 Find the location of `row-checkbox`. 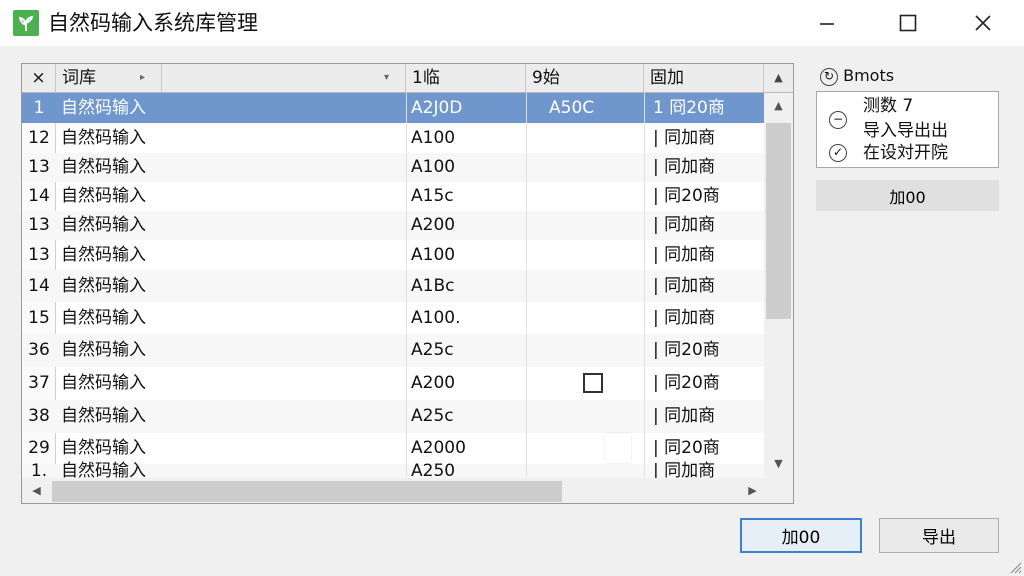

row-checkbox is located at coordinates (593, 383).